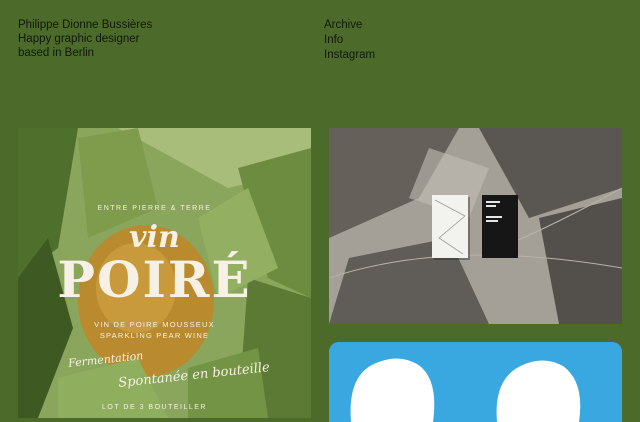 The width and height of the screenshot is (640, 422). What do you see at coordinates (56, 53) in the screenshot?
I see `designer-location: based in Berlin` at bounding box center [56, 53].